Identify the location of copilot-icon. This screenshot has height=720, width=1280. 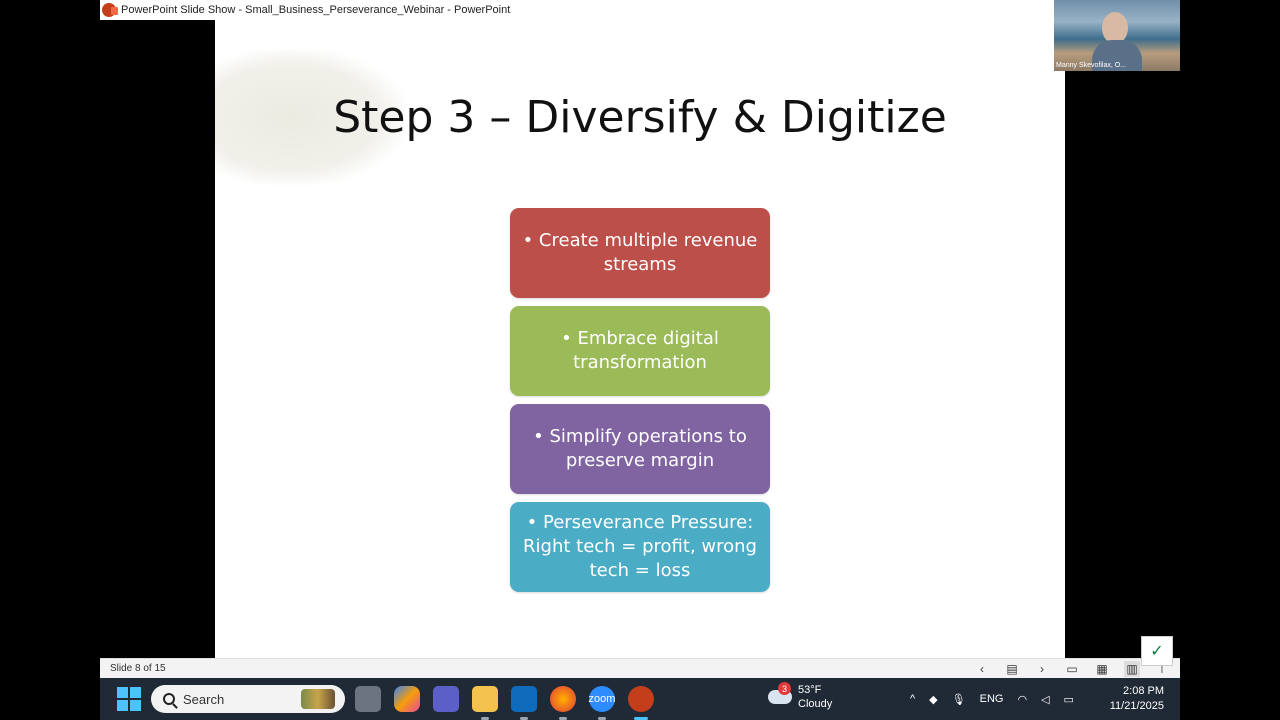
(407, 699).